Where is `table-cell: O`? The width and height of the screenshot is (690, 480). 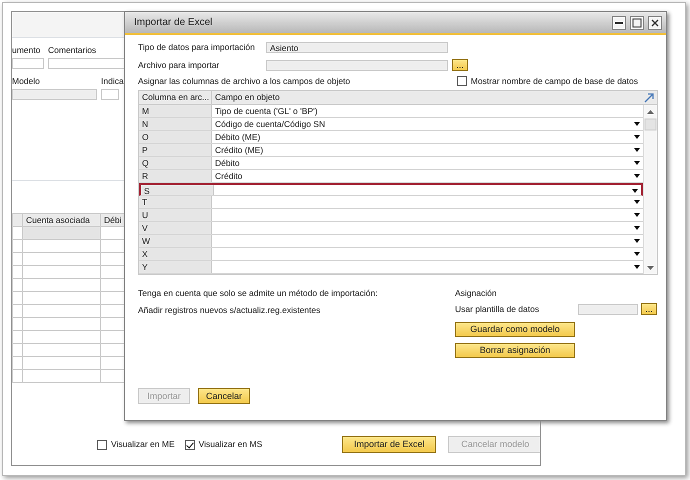 table-cell: O is located at coordinates (175, 137).